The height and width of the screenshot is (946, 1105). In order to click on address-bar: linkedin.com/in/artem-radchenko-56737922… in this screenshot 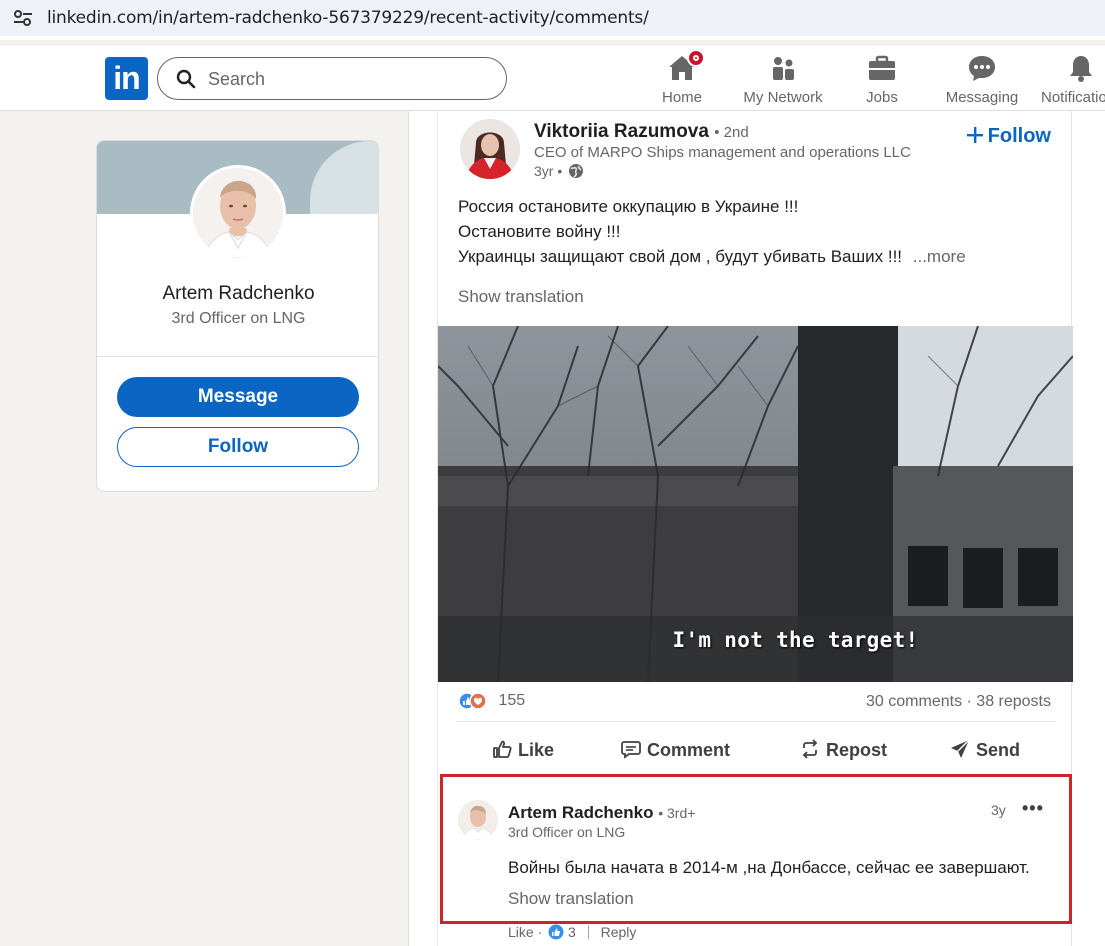, I will do `click(552, 18)`.